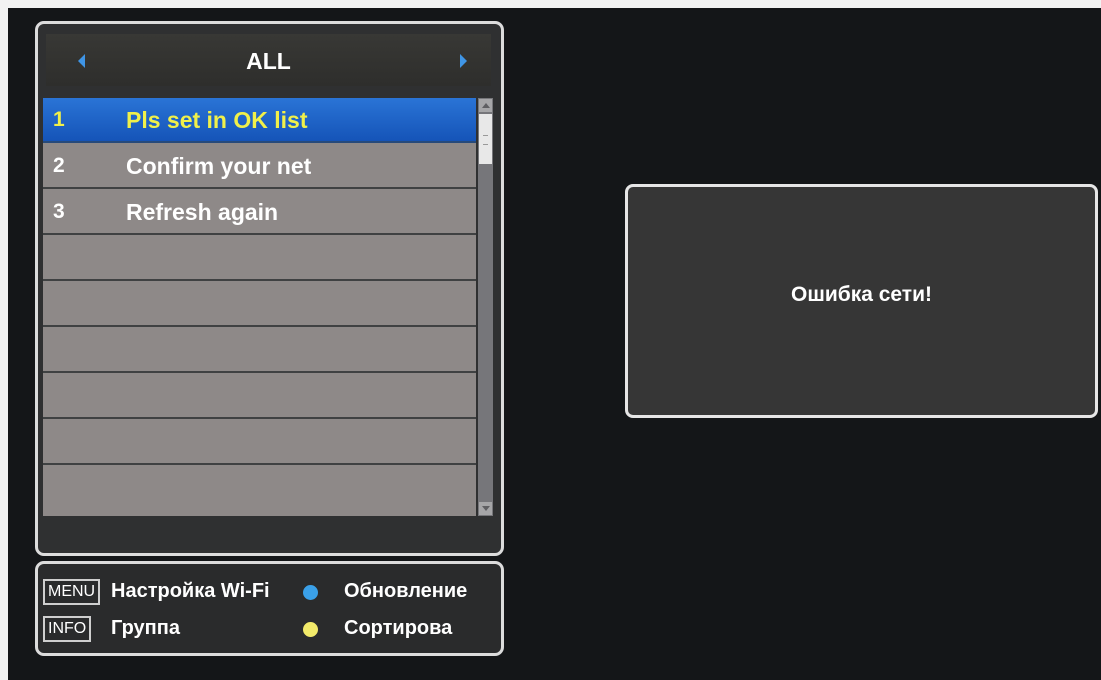  I want to click on info-label: Группа, so click(145, 628).